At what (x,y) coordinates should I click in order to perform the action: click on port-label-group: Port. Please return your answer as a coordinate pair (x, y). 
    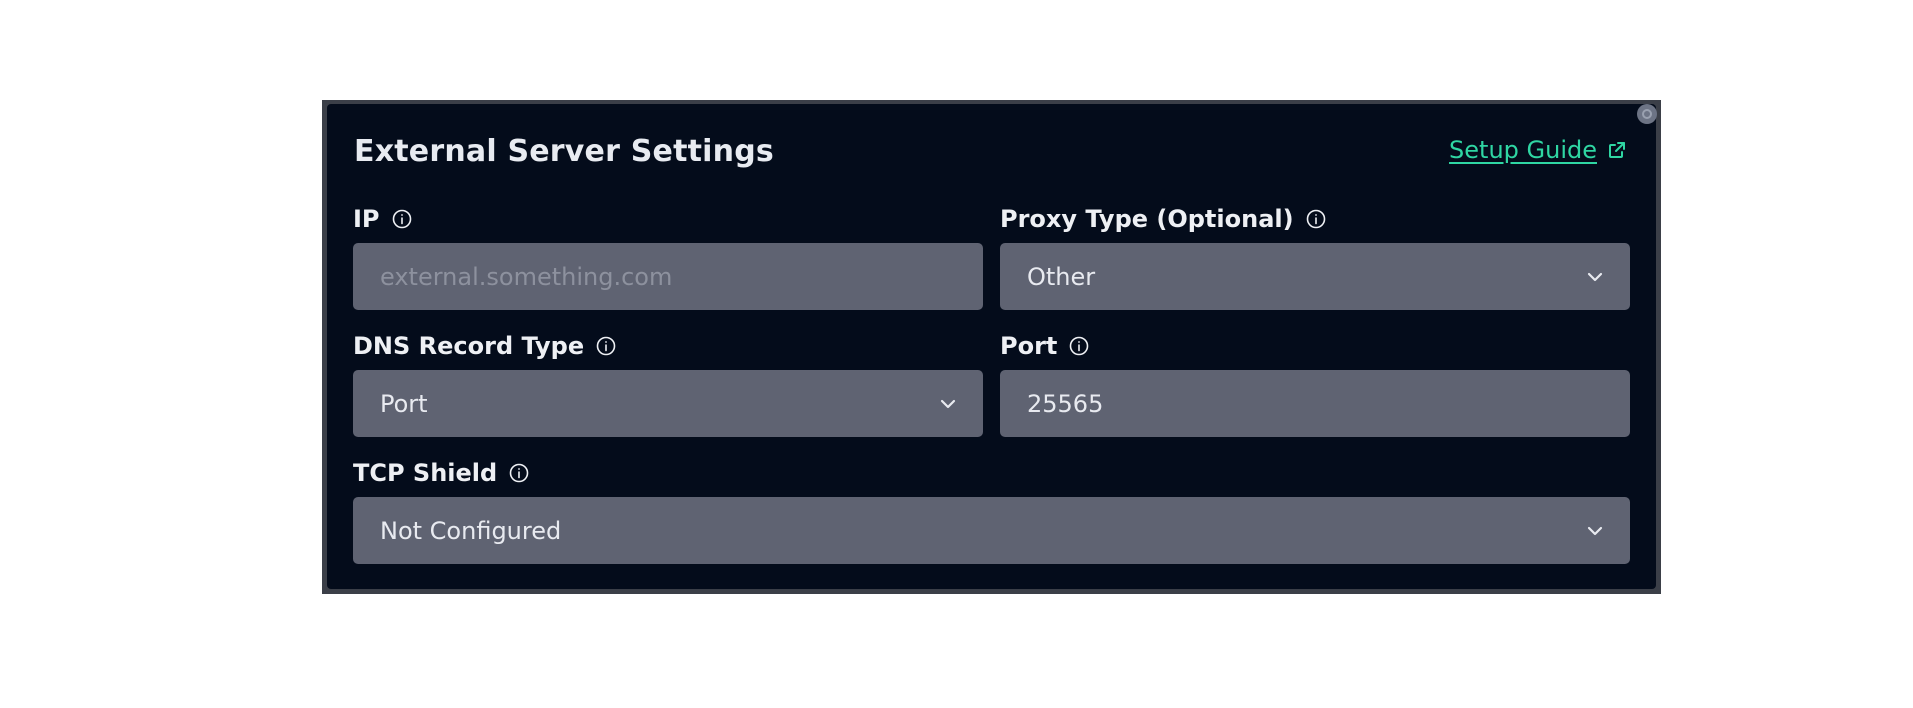
    Looking at the image, I should click on (1044, 346).